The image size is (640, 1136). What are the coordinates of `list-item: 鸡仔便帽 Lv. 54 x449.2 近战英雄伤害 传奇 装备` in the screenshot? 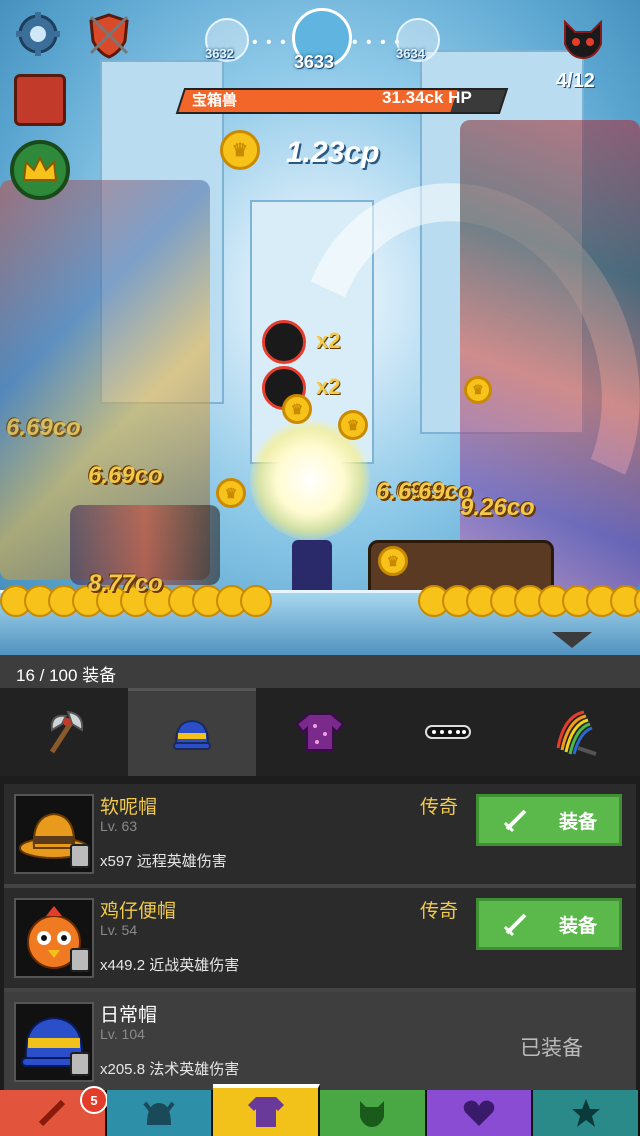 It's located at (320, 940).